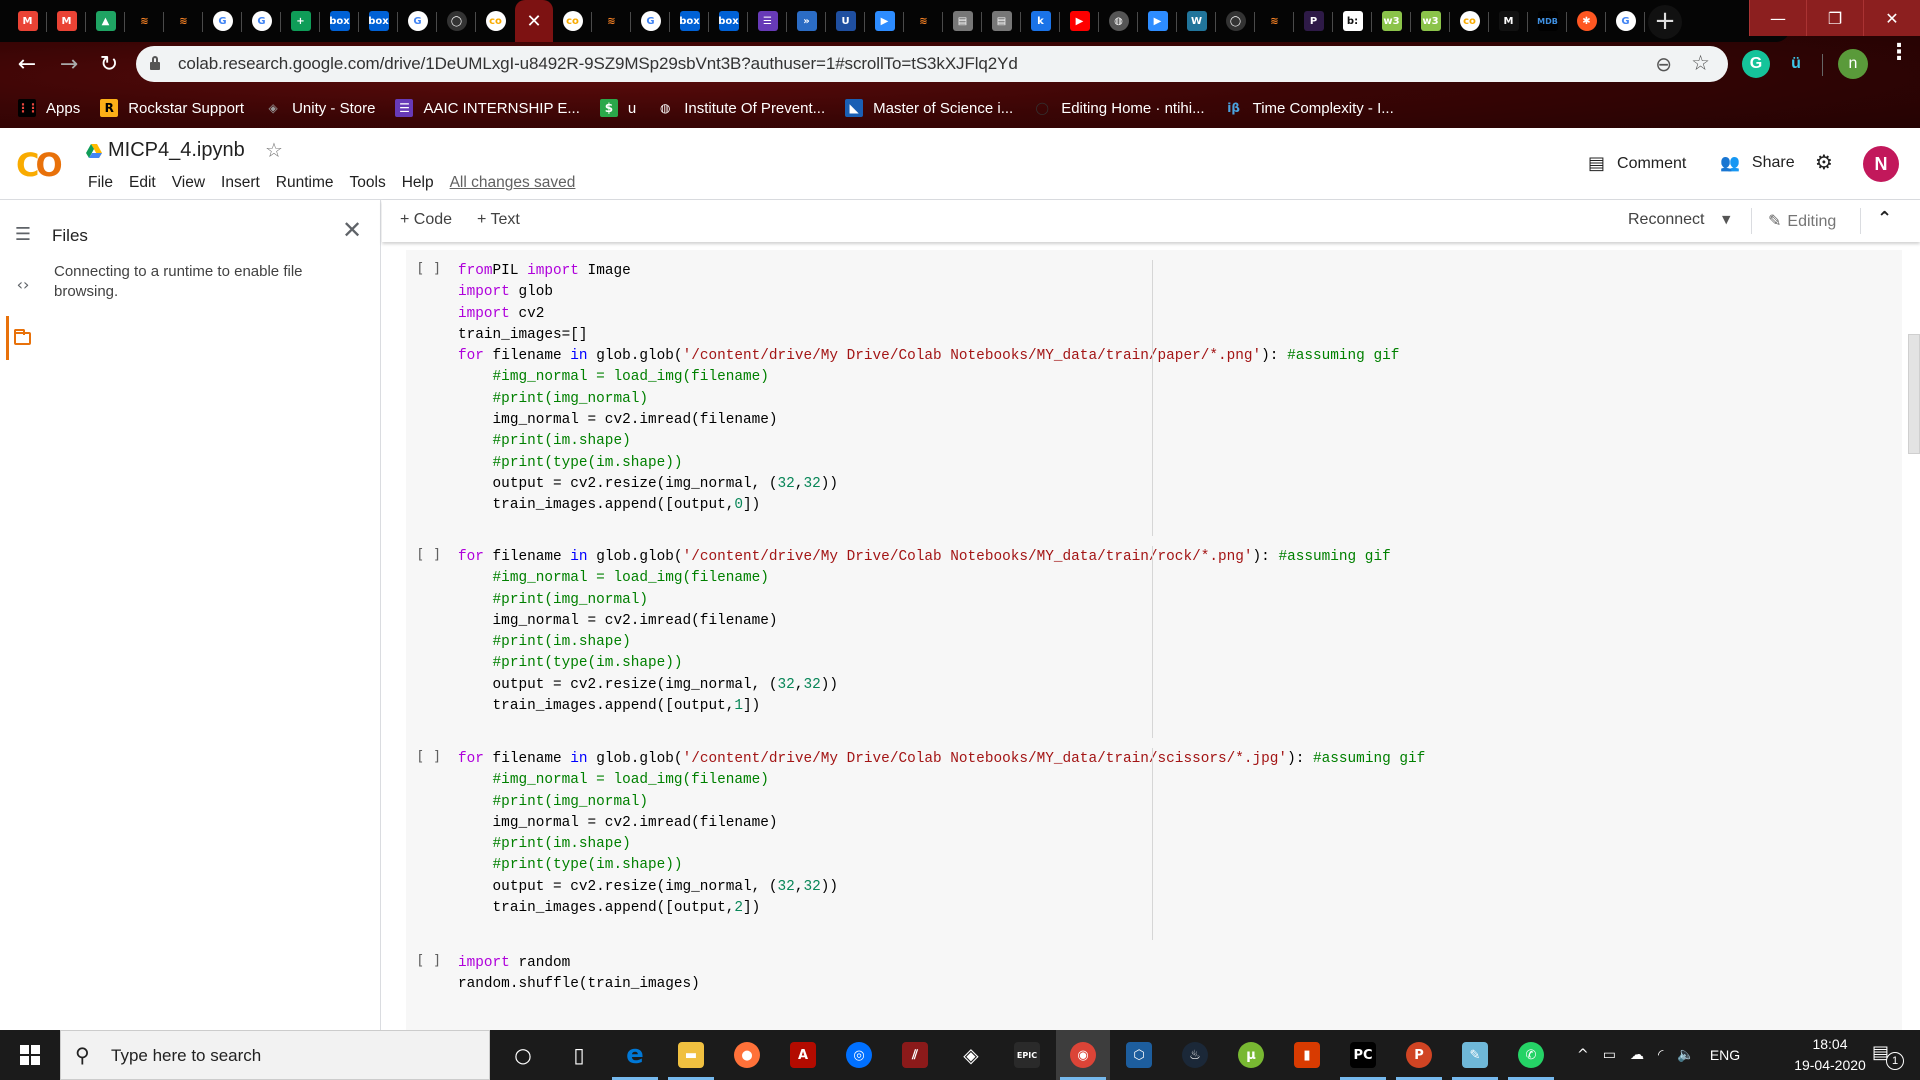  I want to click on battery-icon: ▭, so click(1609, 1055).